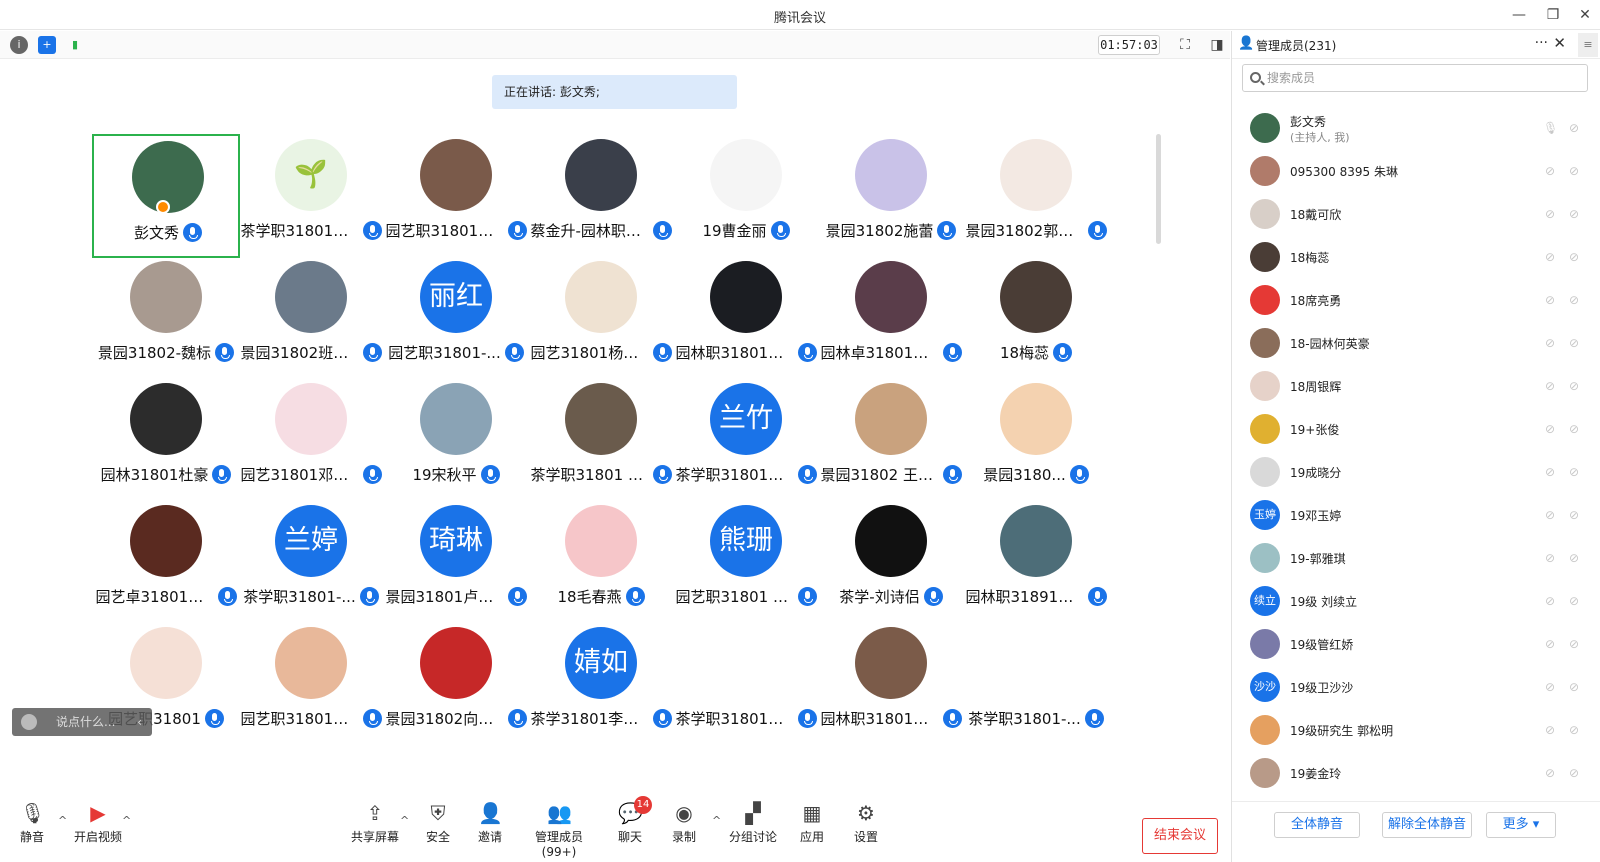  What do you see at coordinates (1036, 196) in the screenshot?
I see `participant-tile: 景园31802郭龙欣` at bounding box center [1036, 196].